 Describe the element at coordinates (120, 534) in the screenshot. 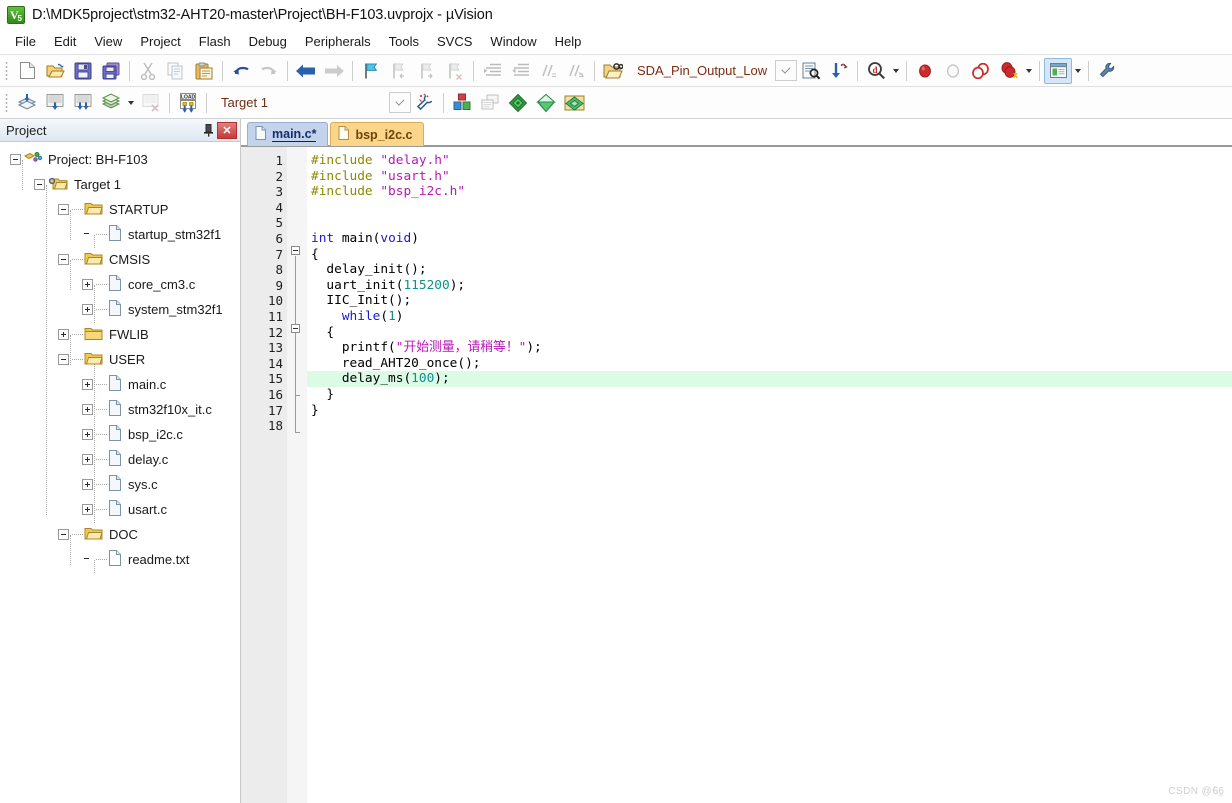

I see `tree-item-doc: DOC` at that location.